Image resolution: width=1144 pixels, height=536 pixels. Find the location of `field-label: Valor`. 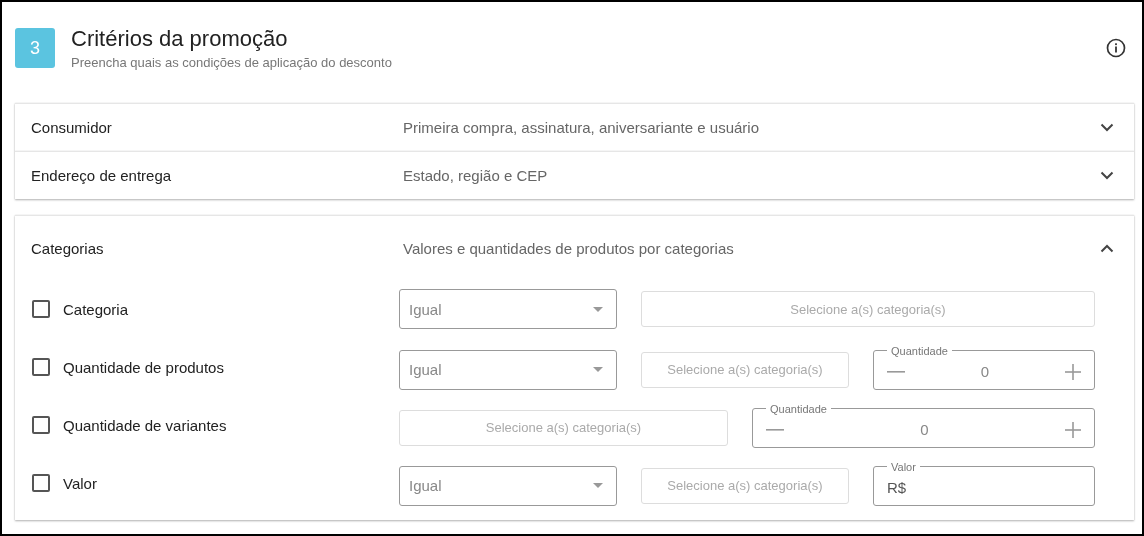

field-label: Valor is located at coordinates (903, 466).